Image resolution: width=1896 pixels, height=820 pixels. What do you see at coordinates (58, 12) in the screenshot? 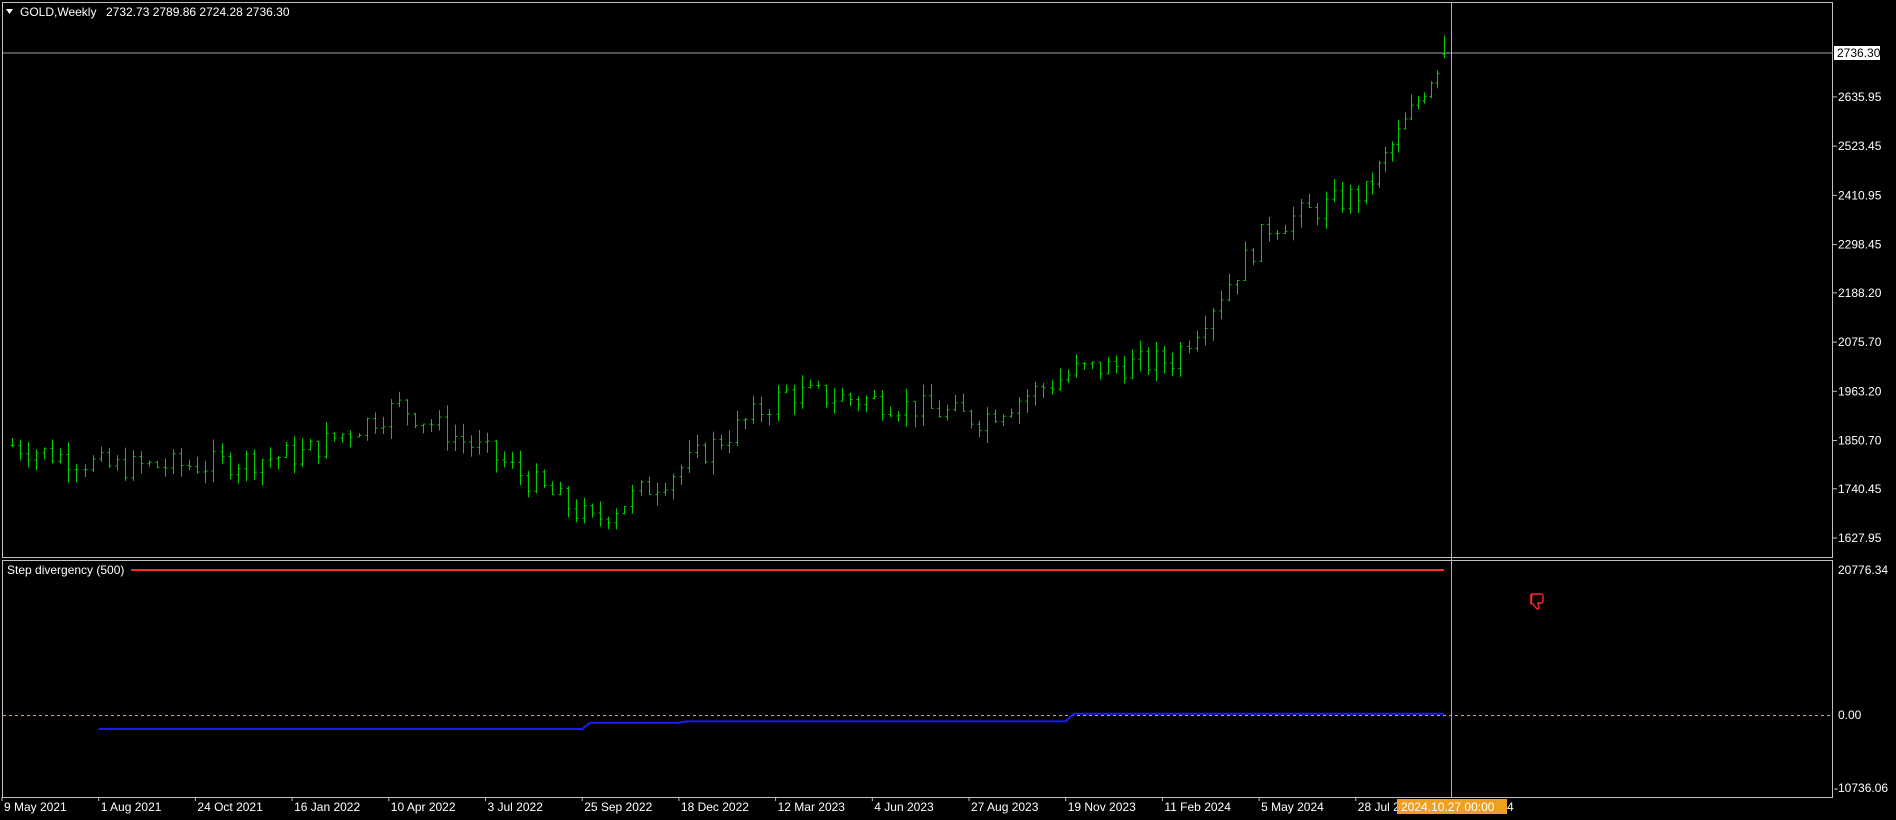
I see `symbol-timeframe-label: GOLD,Weekly` at bounding box center [58, 12].